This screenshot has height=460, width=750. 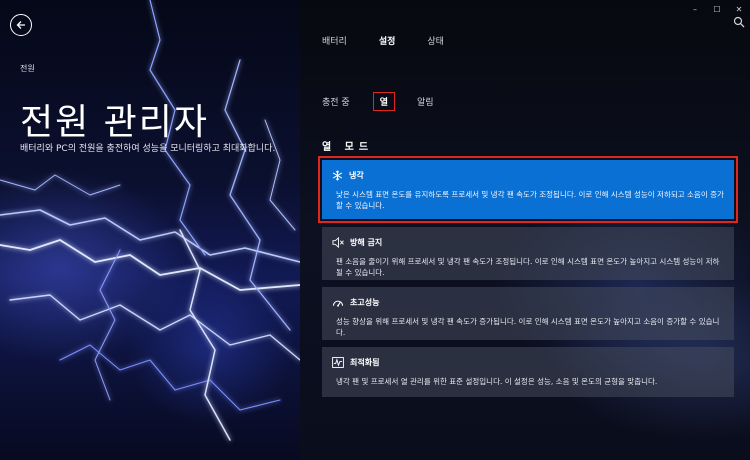 I want to click on subtab-thermal: 열, so click(x=383, y=101).